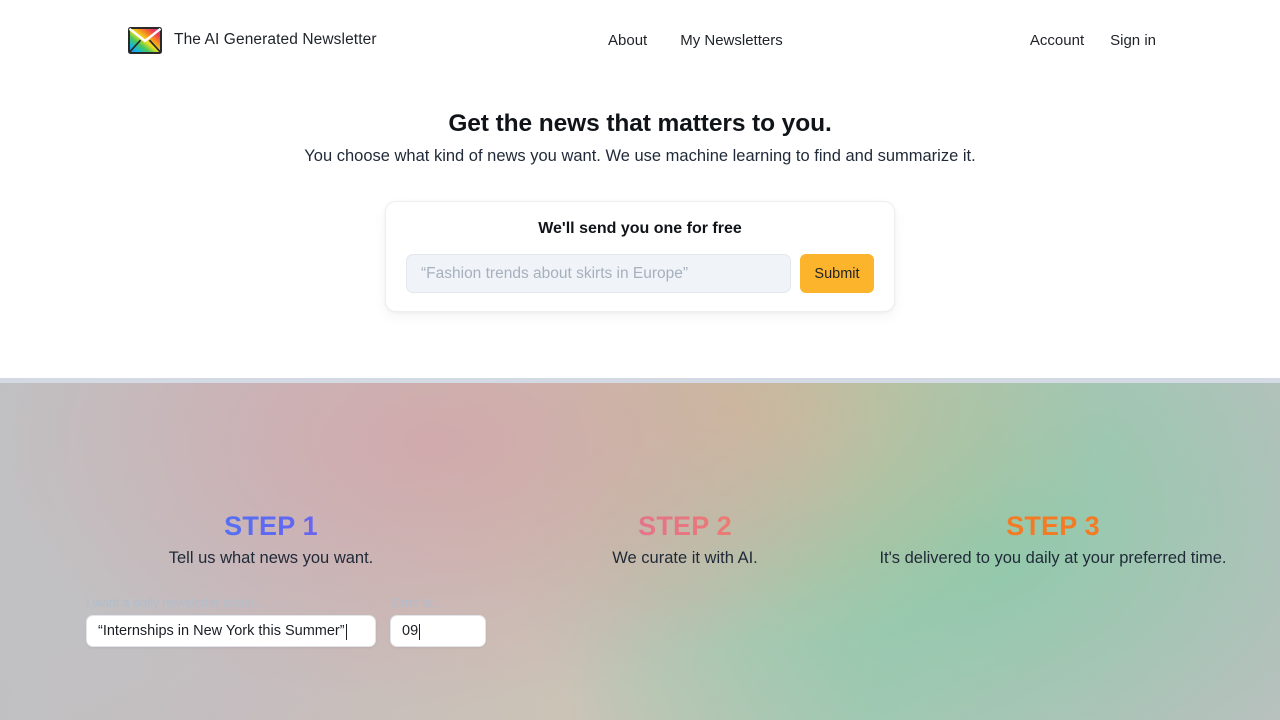  I want to click on nav-link-my-newsletters: My Newsletters, so click(731, 40).